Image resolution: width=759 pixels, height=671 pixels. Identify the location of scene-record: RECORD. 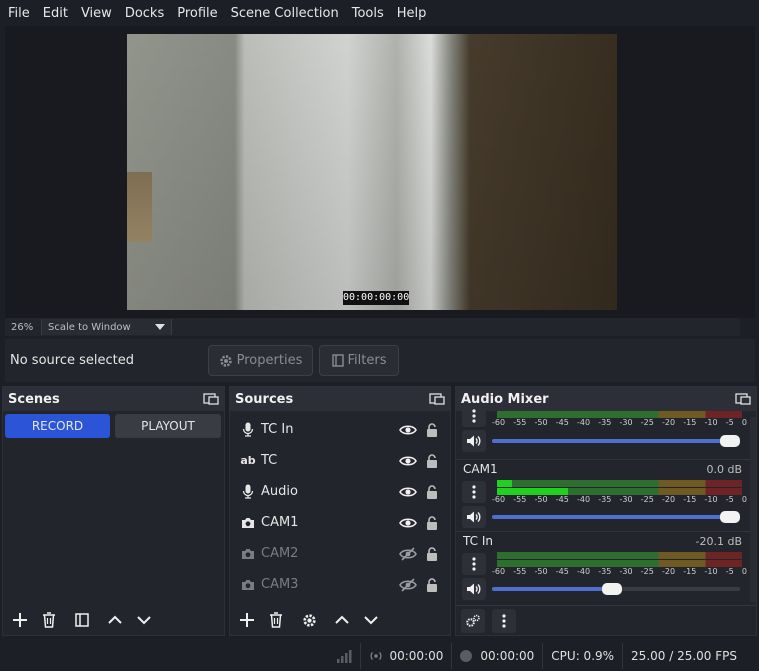
(57, 426).